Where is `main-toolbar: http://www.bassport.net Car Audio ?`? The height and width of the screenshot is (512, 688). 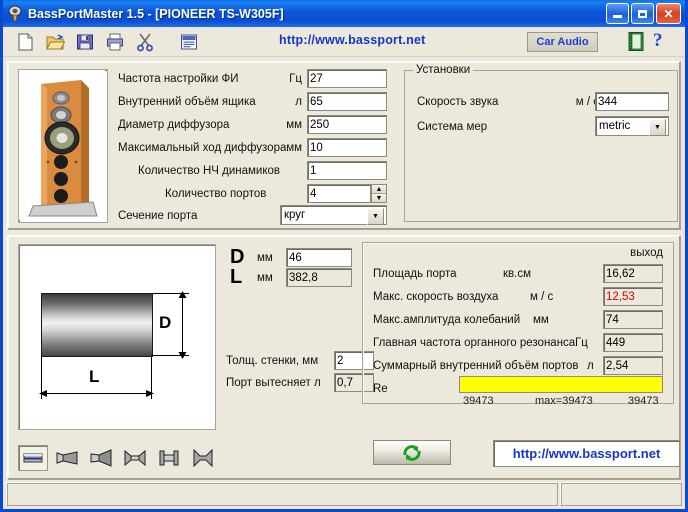 main-toolbar: http://www.bassport.net Car Audio ? is located at coordinates (344, 42).